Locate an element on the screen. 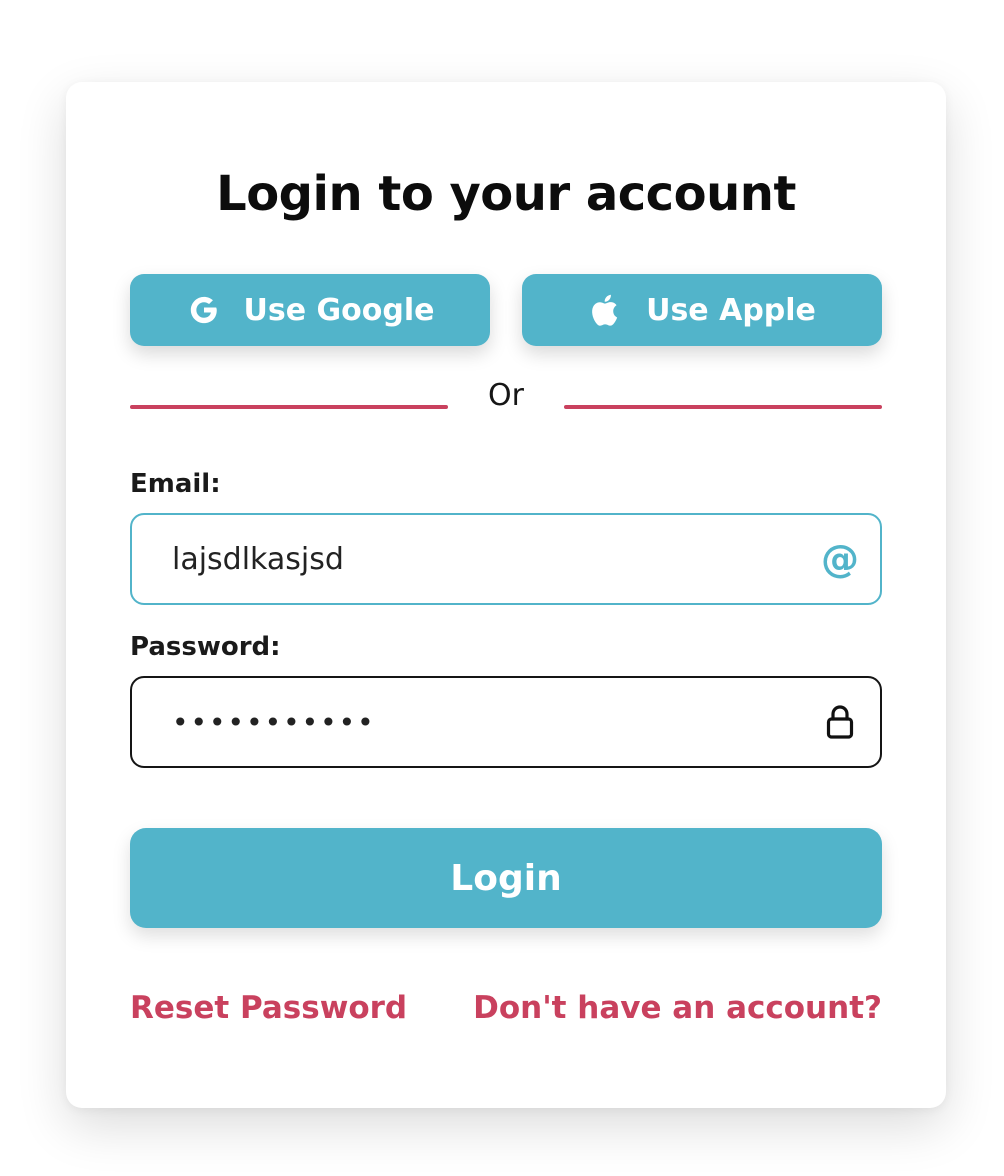  use-apple-button: Use Apple is located at coordinates (702, 310).